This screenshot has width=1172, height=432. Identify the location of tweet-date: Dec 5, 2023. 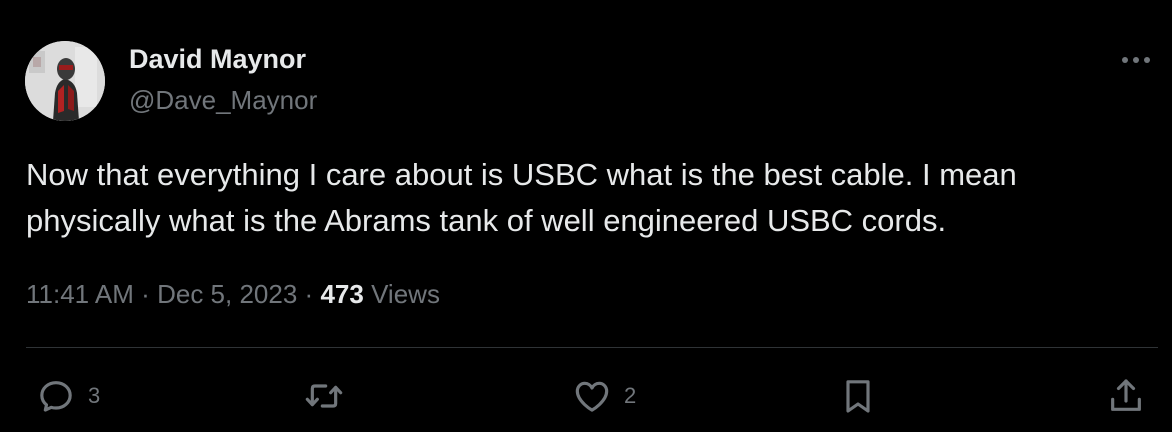
(227, 294).